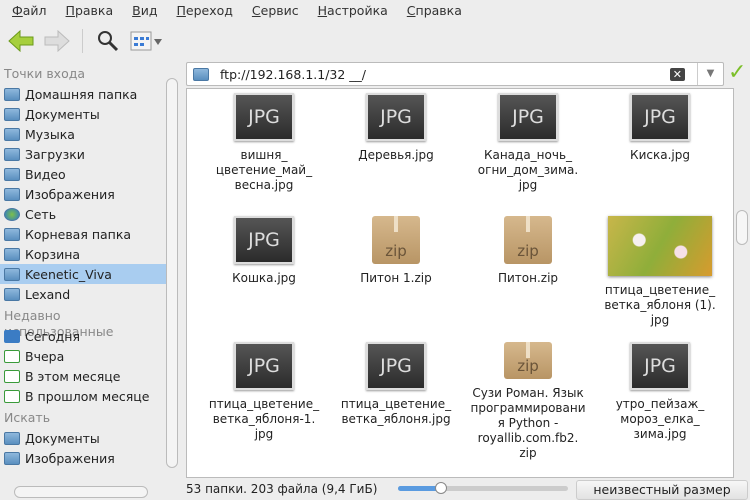  I want to click on sidebar-item: Видео, so click(83, 174).